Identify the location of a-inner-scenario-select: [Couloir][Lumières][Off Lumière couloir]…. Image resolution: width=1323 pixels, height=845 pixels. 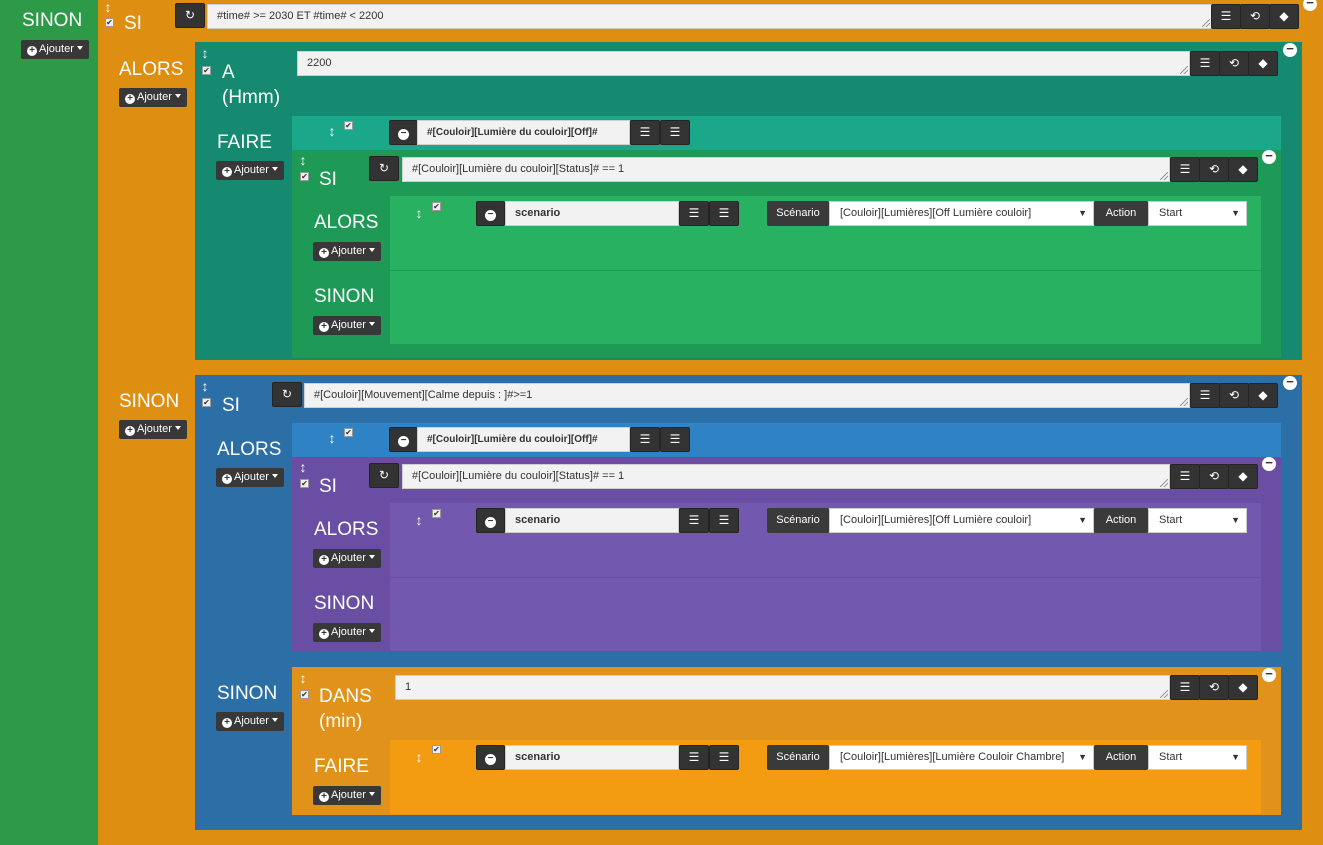
(961, 213).